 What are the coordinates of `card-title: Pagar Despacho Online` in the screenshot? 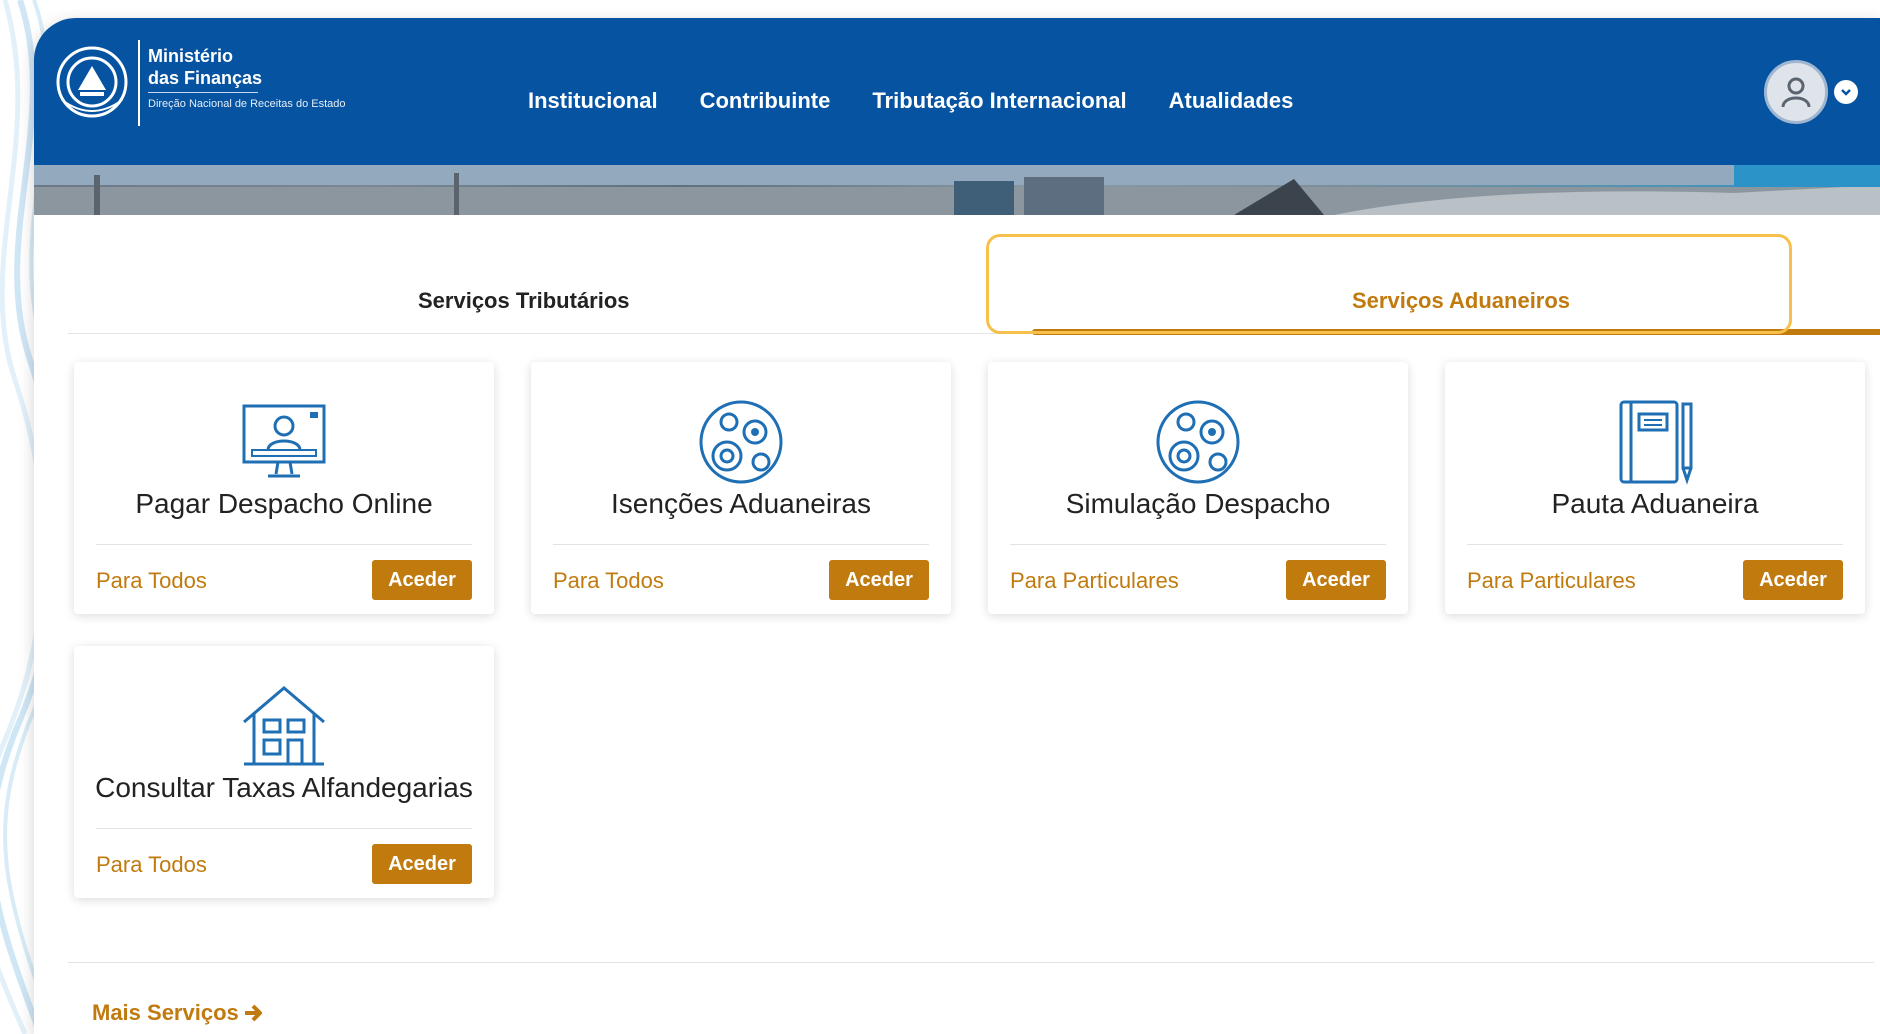 It's located at (284, 503).